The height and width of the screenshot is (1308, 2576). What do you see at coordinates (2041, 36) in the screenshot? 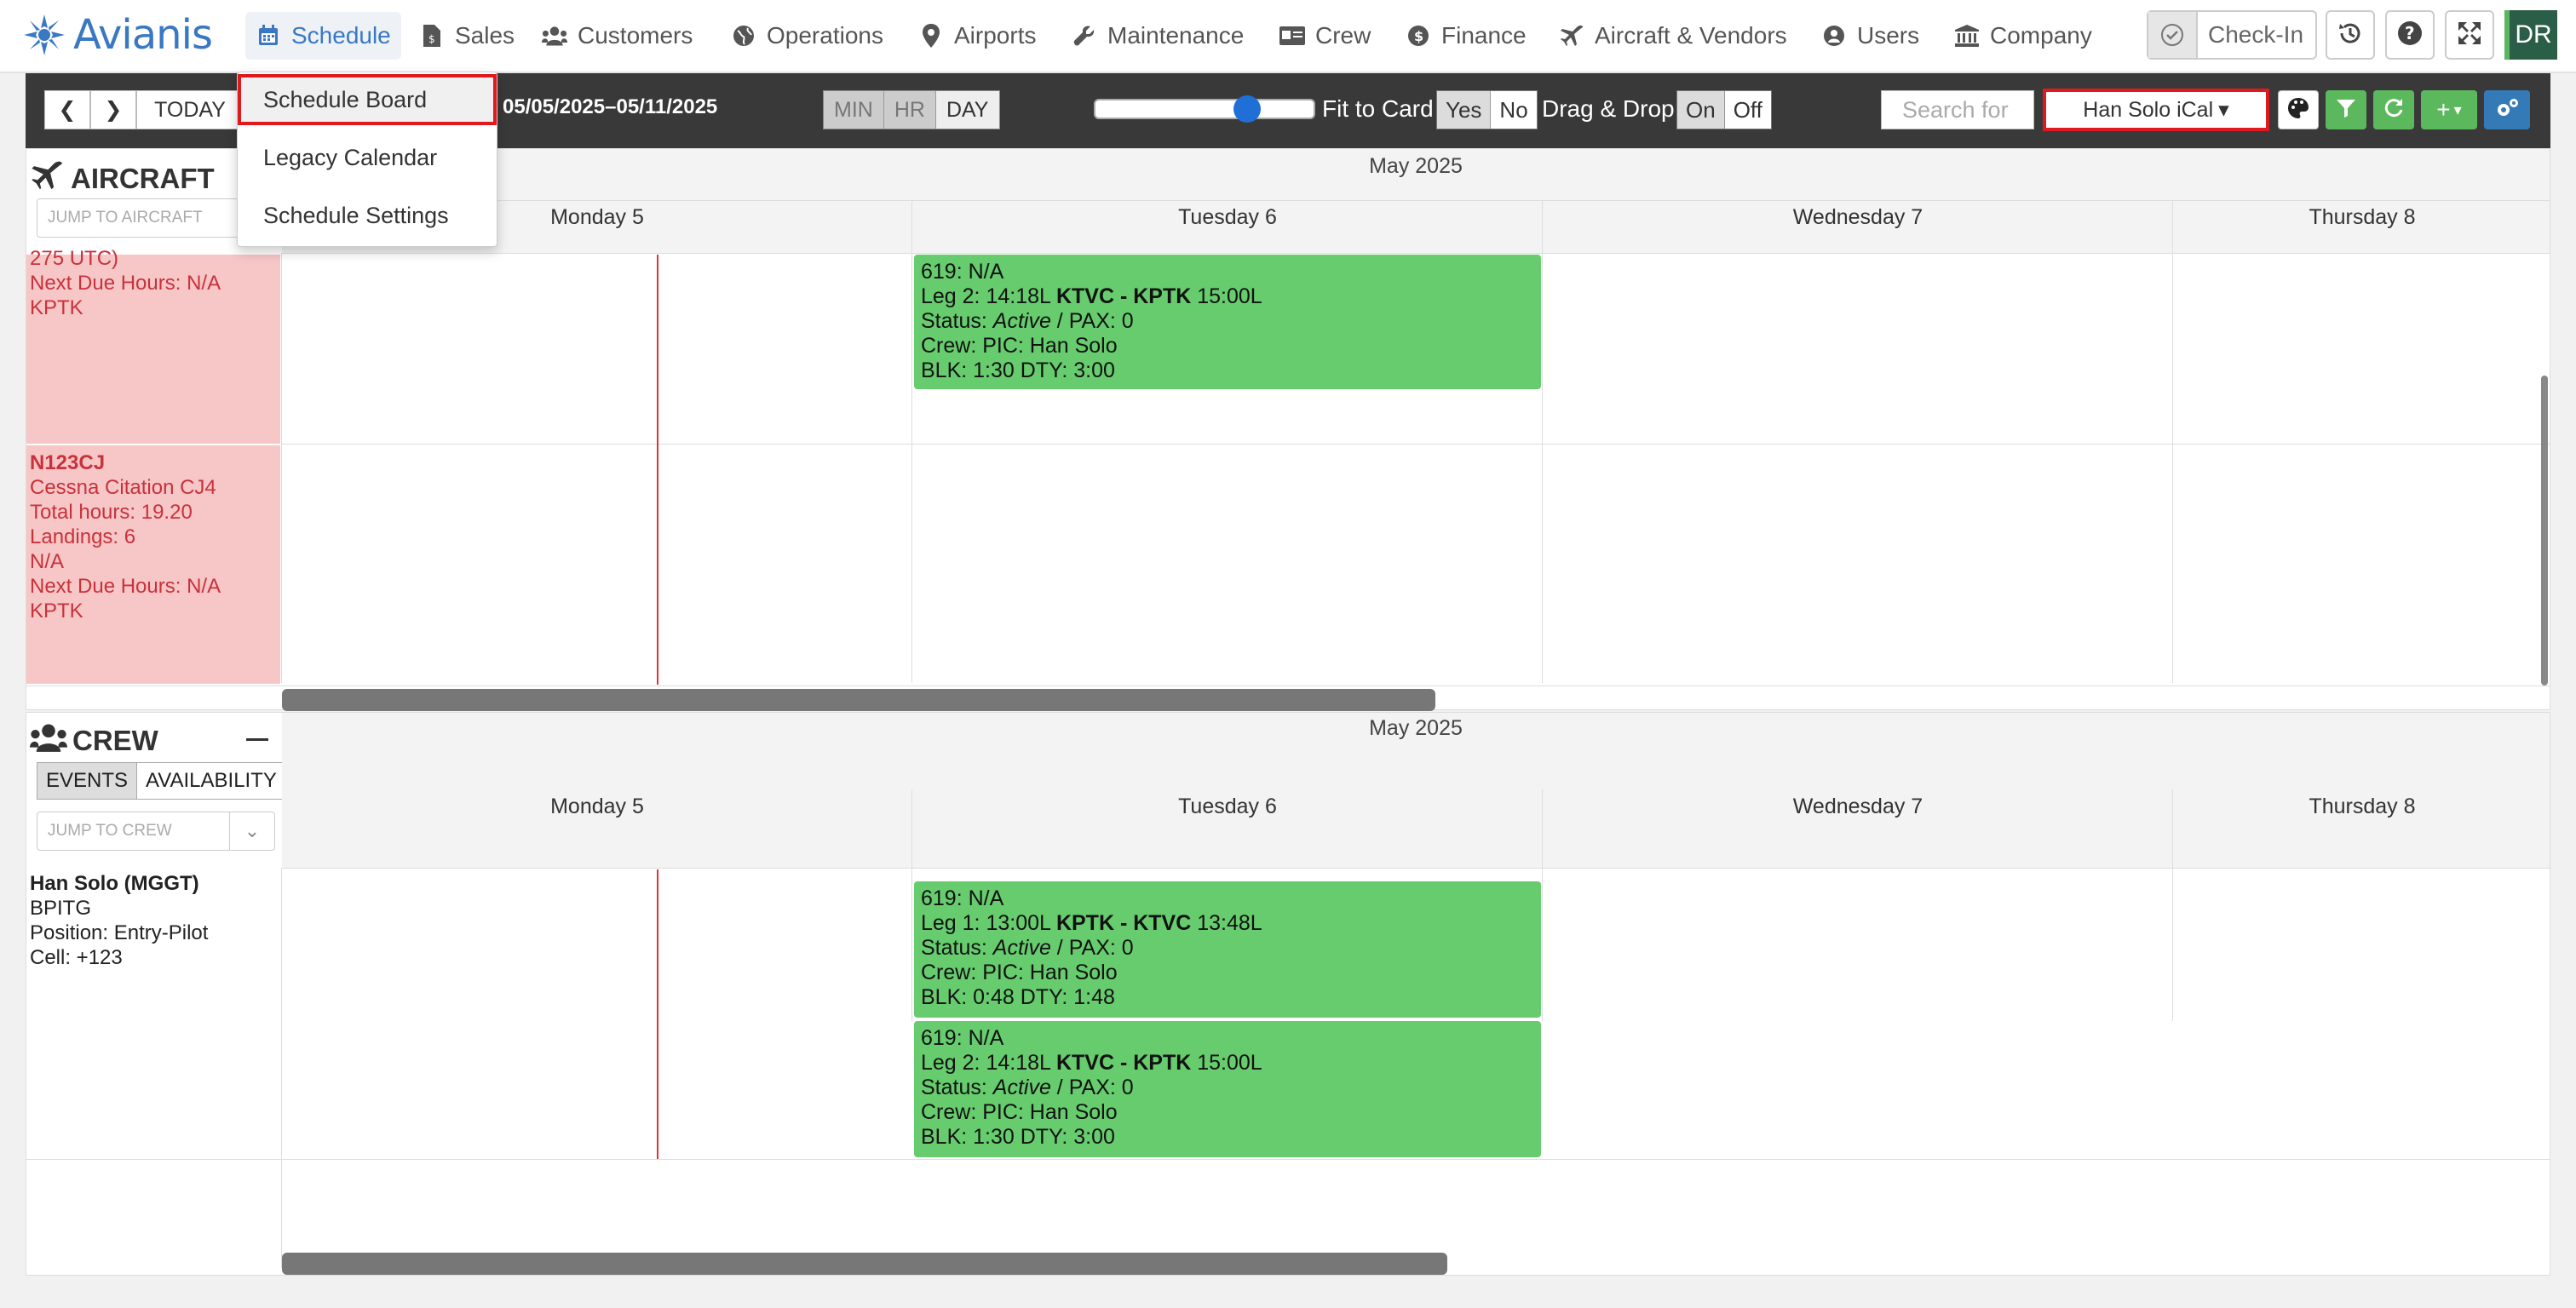
I see `nav-company-label: Company` at bounding box center [2041, 36].